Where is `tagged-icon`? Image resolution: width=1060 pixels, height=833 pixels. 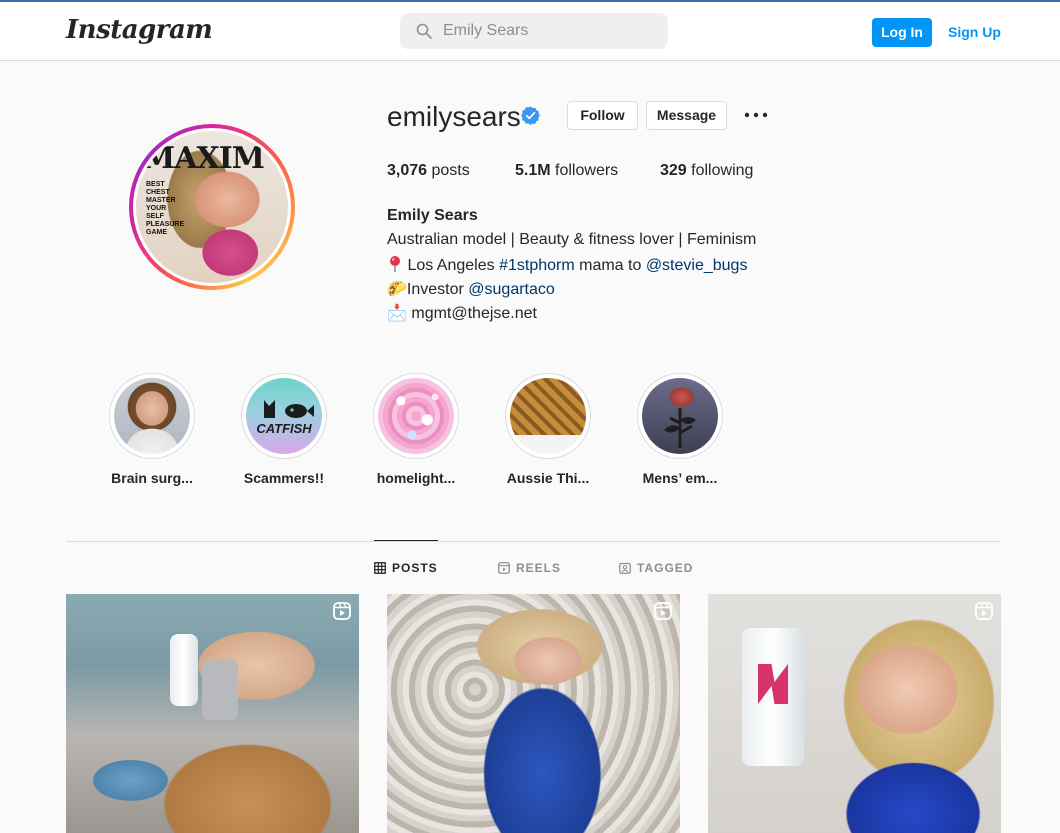
tagged-icon is located at coordinates (625, 568).